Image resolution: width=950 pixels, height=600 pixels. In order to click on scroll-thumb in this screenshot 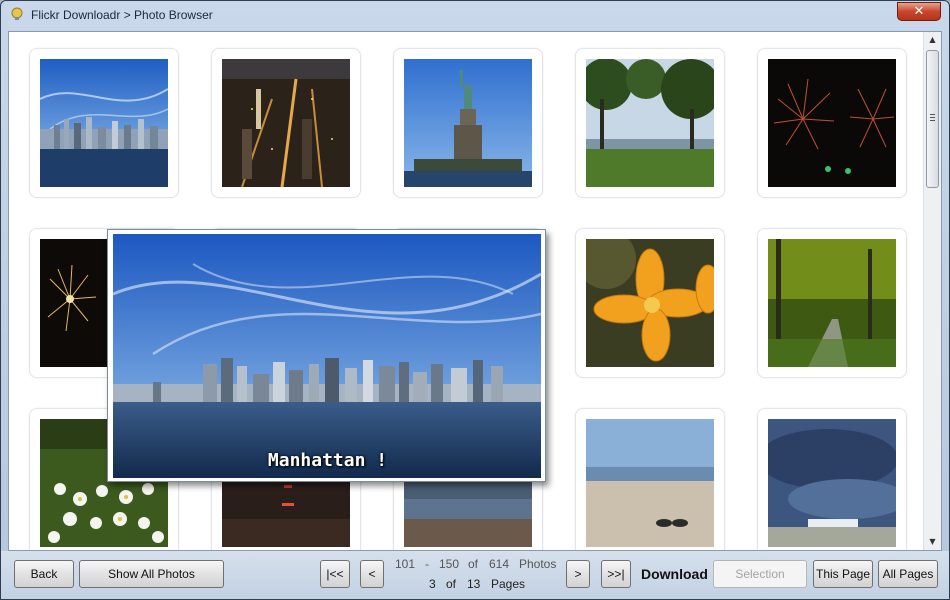, I will do `click(932, 119)`.